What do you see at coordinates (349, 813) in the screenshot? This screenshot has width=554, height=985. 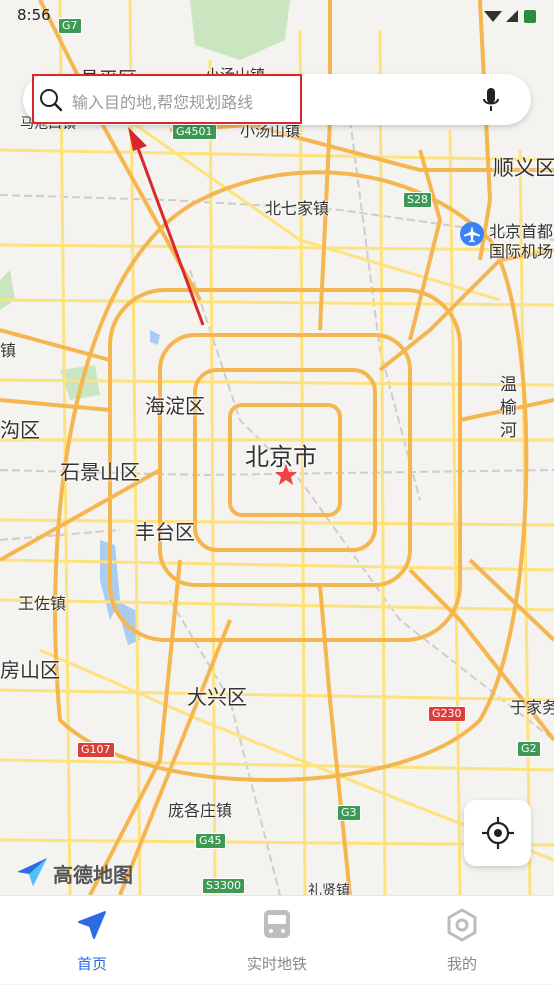 I see `road-shield-g3: G3` at bounding box center [349, 813].